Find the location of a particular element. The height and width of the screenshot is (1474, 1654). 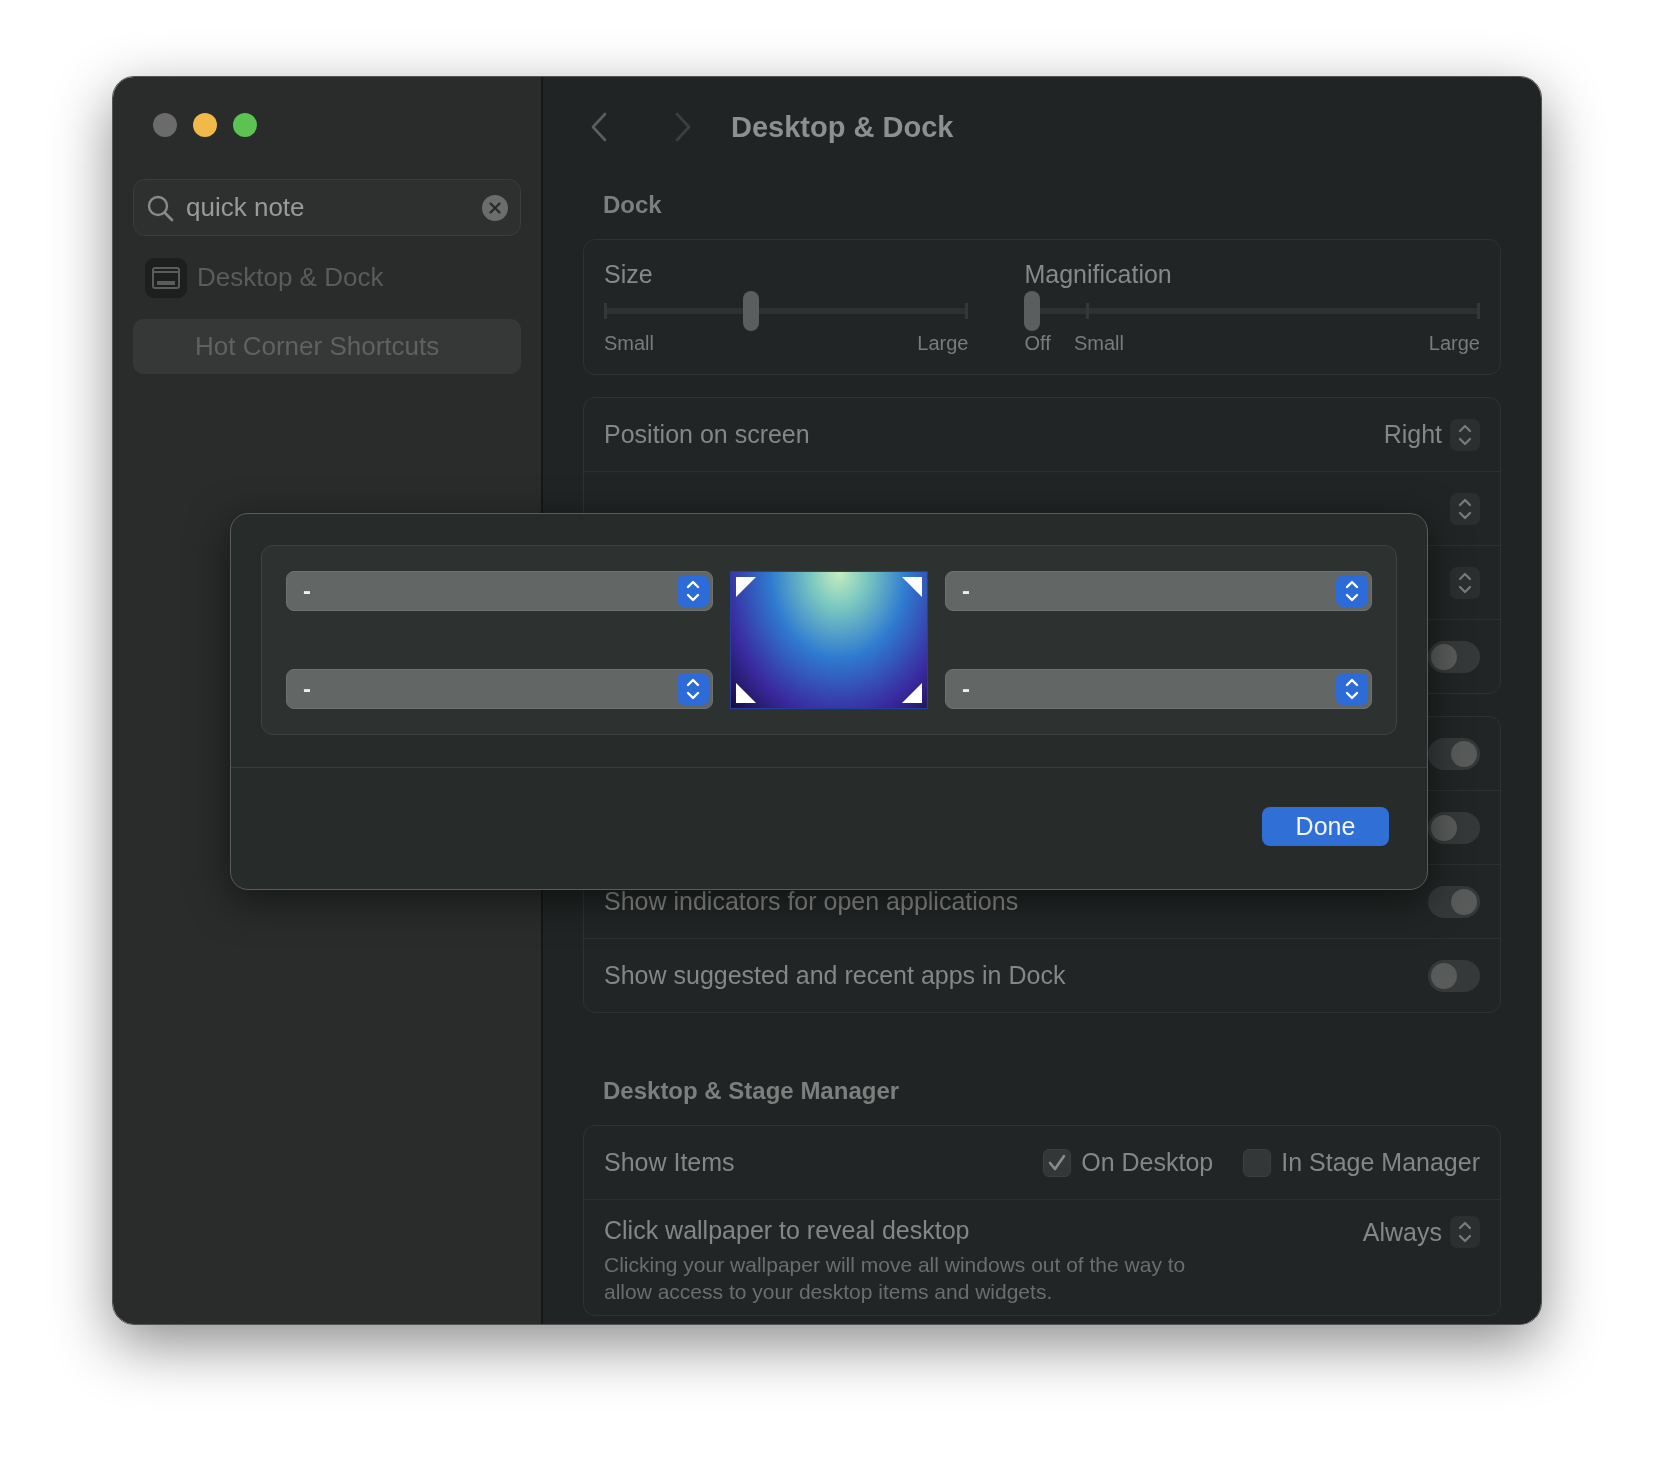

close-button is located at coordinates (165, 125).